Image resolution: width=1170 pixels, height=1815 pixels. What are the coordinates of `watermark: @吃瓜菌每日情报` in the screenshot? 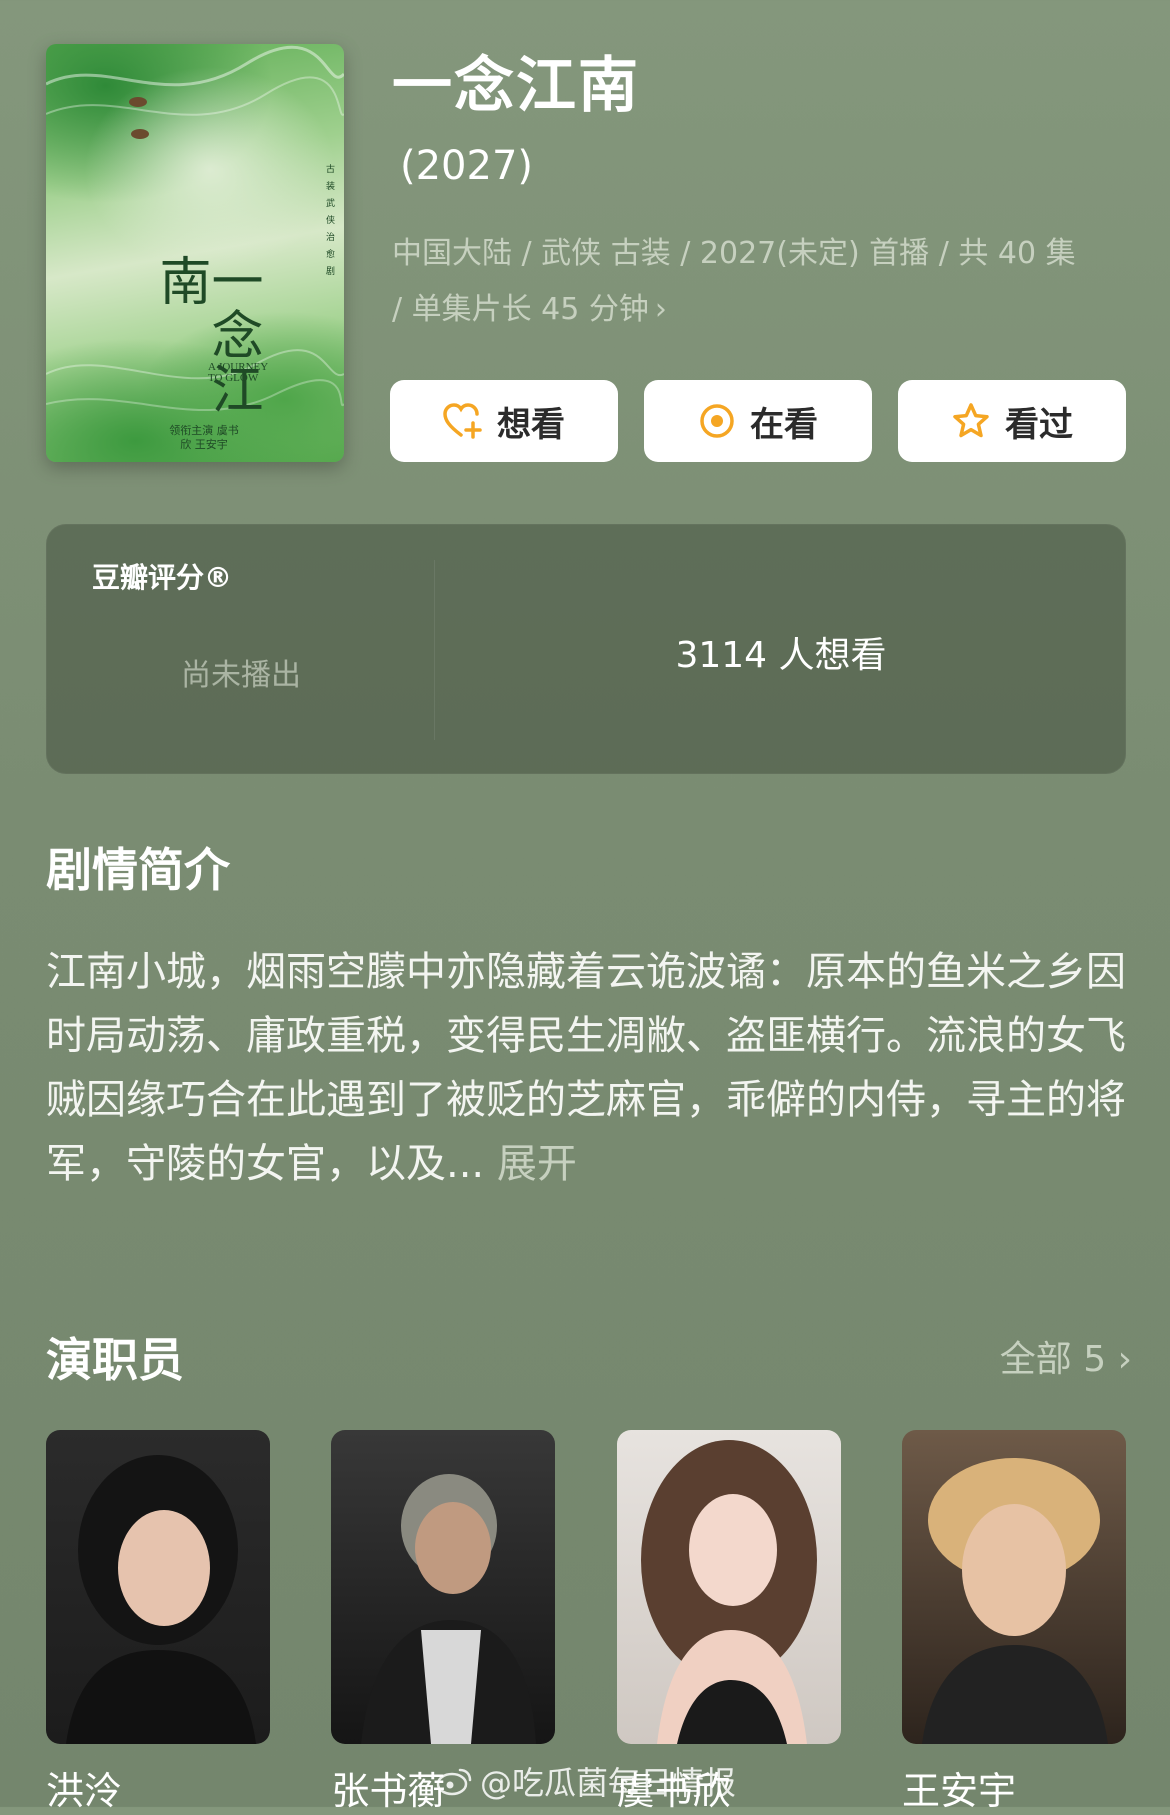 It's located at (586, 1781).